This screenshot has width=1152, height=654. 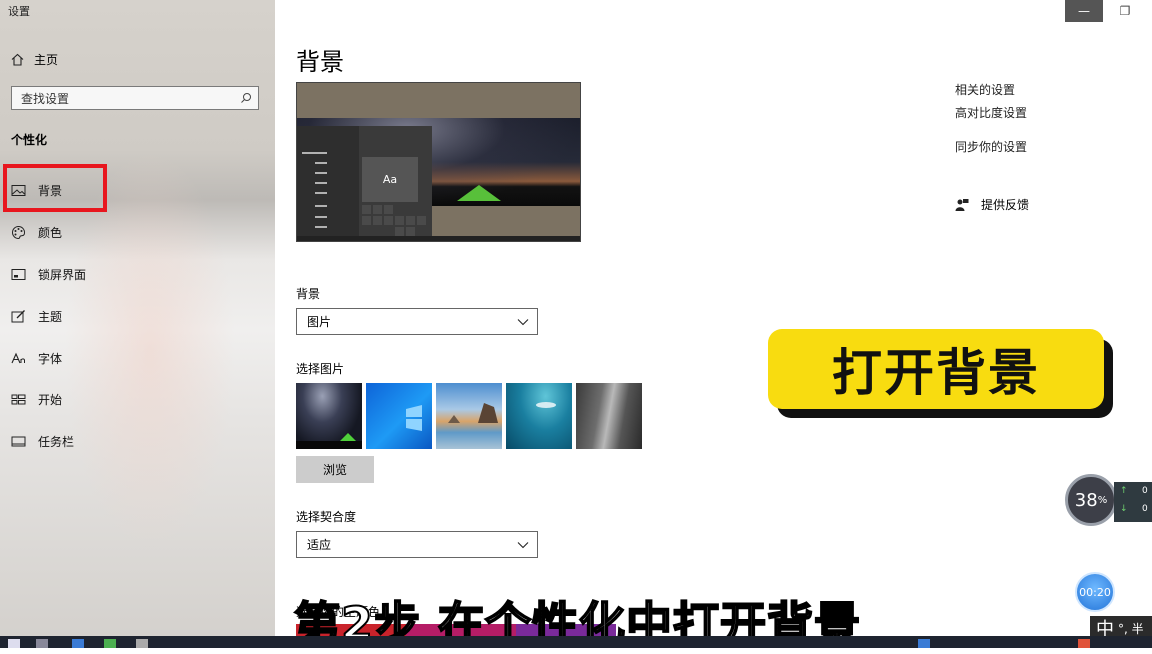 I want to click on search-placeholder: 查找设置, so click(x=45, y=98).